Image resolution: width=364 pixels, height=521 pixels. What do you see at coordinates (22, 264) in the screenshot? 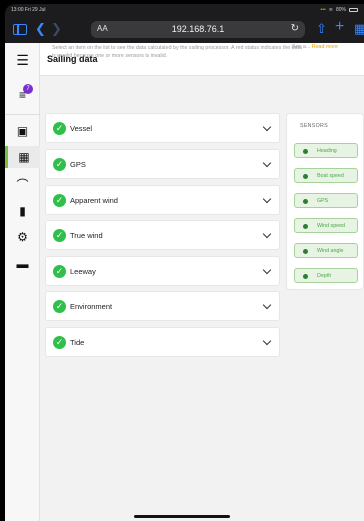
I see `devices-icon: ▬` at bounding box center [22, 264].